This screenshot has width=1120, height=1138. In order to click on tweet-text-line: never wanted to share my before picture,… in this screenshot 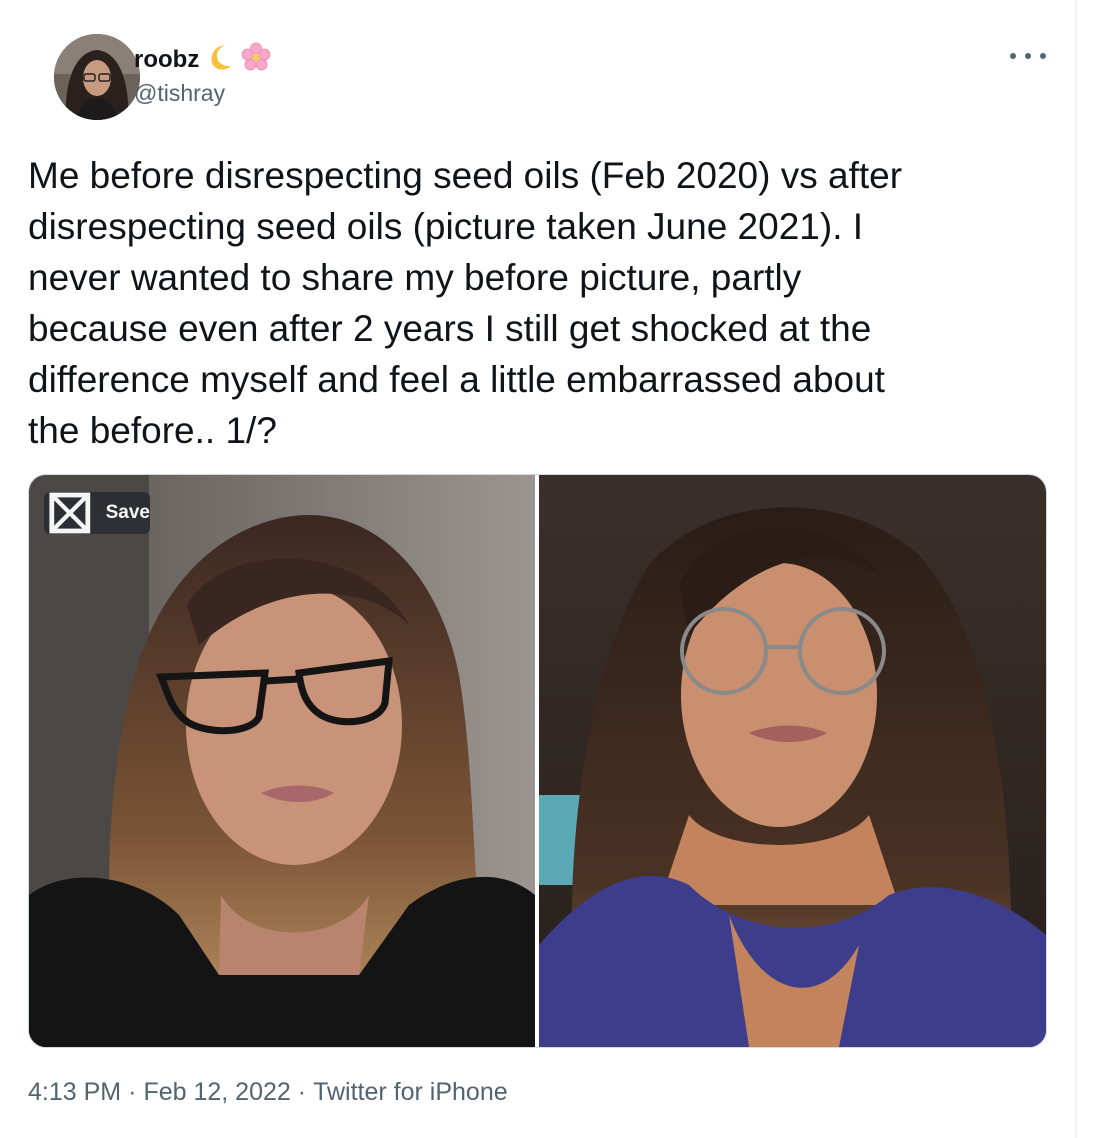, I will do `click(415, 277)`.